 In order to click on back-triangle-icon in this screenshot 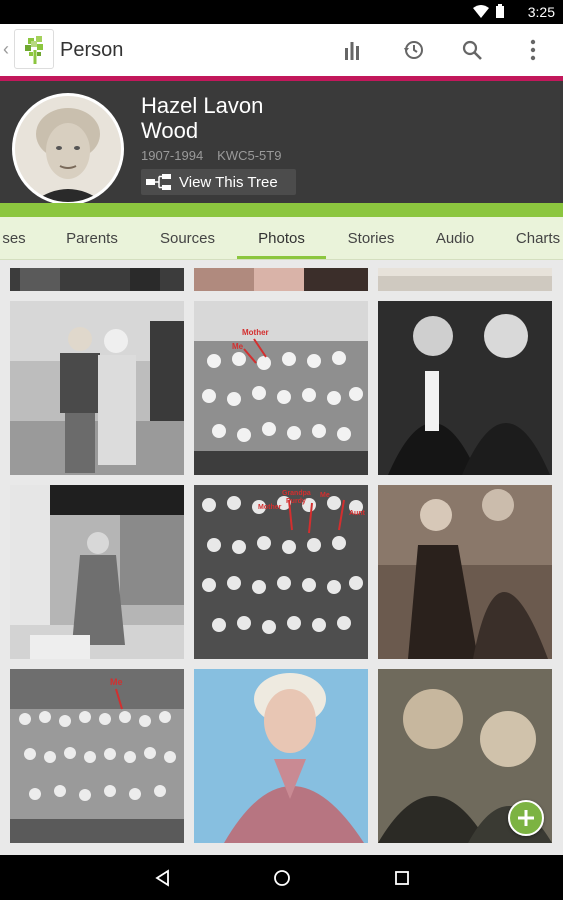, I will do `click(162, 878)`.